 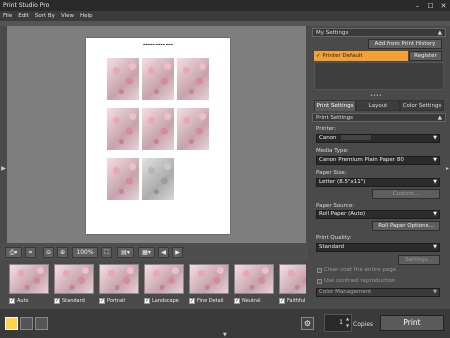 What do you see at coordinates (106, 252) in the screenshot?
I see `fit-page-icon: ⛶` at bounding box center [106, 252].